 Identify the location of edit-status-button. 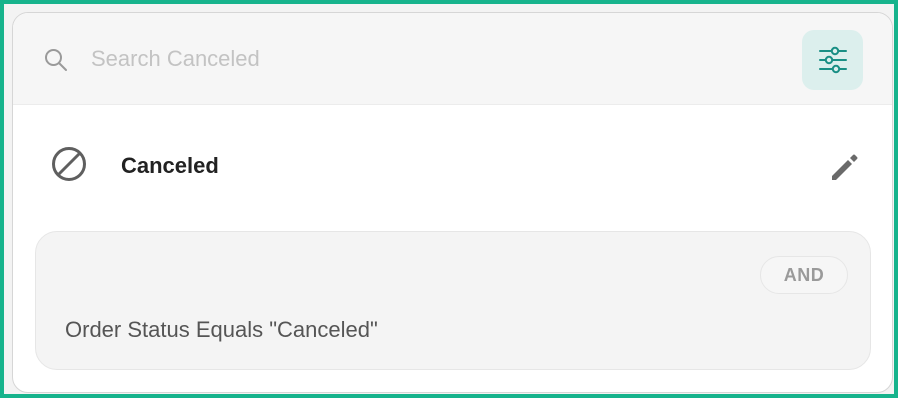
(845, 167).